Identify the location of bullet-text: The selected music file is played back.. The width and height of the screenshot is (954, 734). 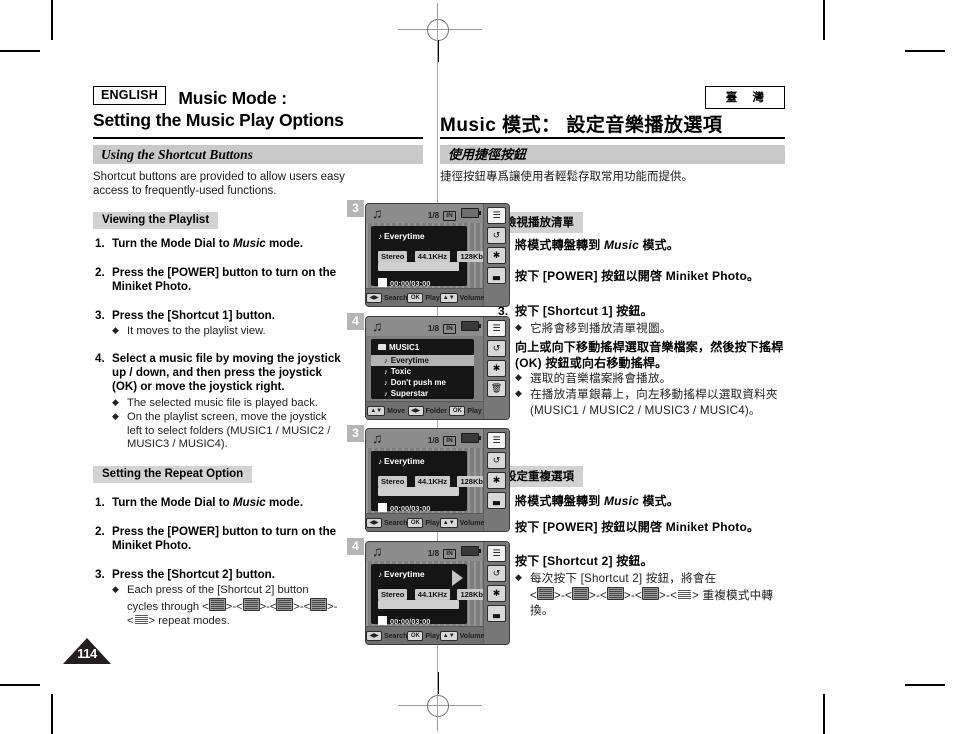
(222, 403).